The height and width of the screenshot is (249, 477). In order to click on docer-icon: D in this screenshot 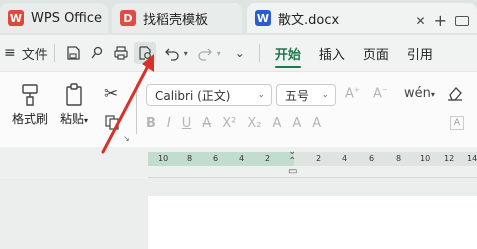, I will do `click(128, 18)`.